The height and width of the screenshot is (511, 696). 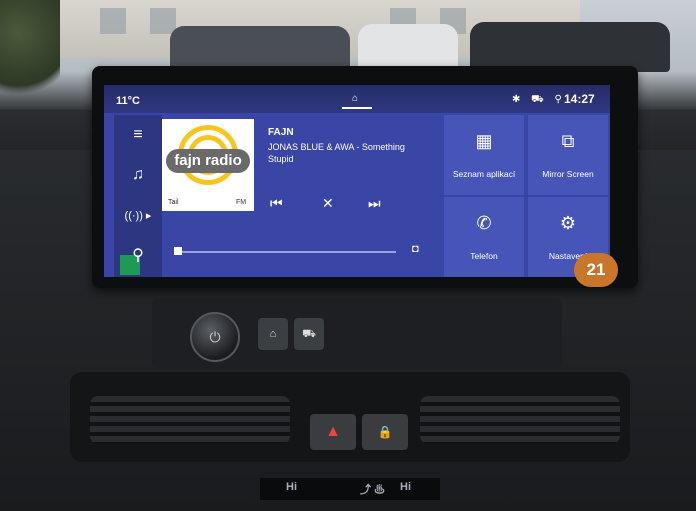 I want to click on status-bar: 11°C ⌂ ✱ ⛟ ⚲ 14:27, so click(x=357, y=99).